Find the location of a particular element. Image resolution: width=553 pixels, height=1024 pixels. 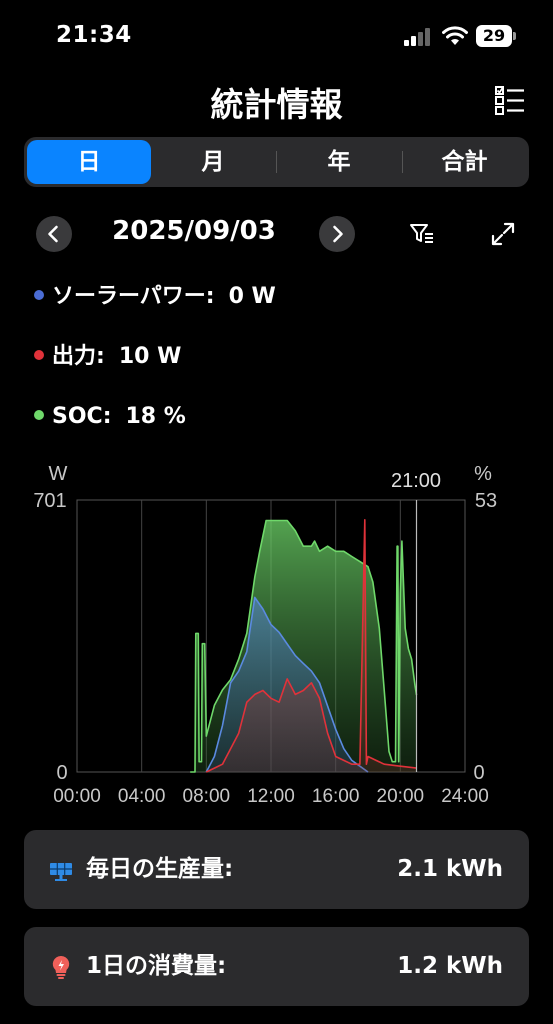

battery-level: 29 is located at coordinates (494, 36).